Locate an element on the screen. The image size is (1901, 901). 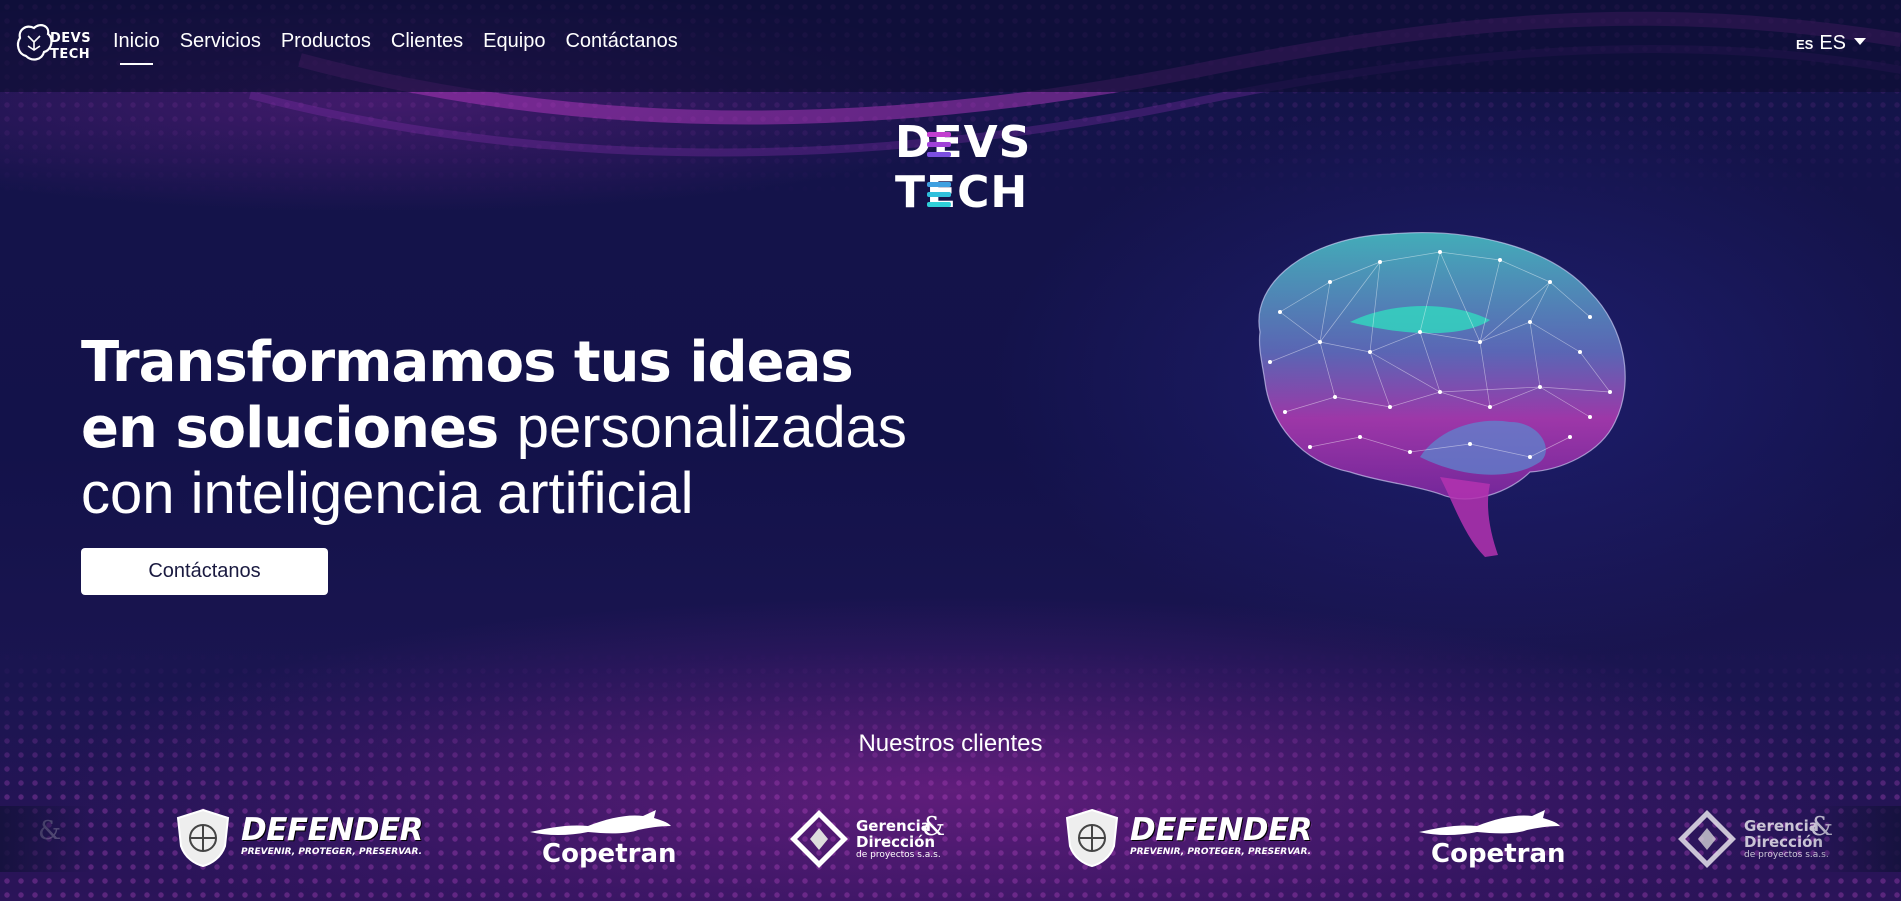
hero-logo-line2: TECH is located at coordinates (963, 193).